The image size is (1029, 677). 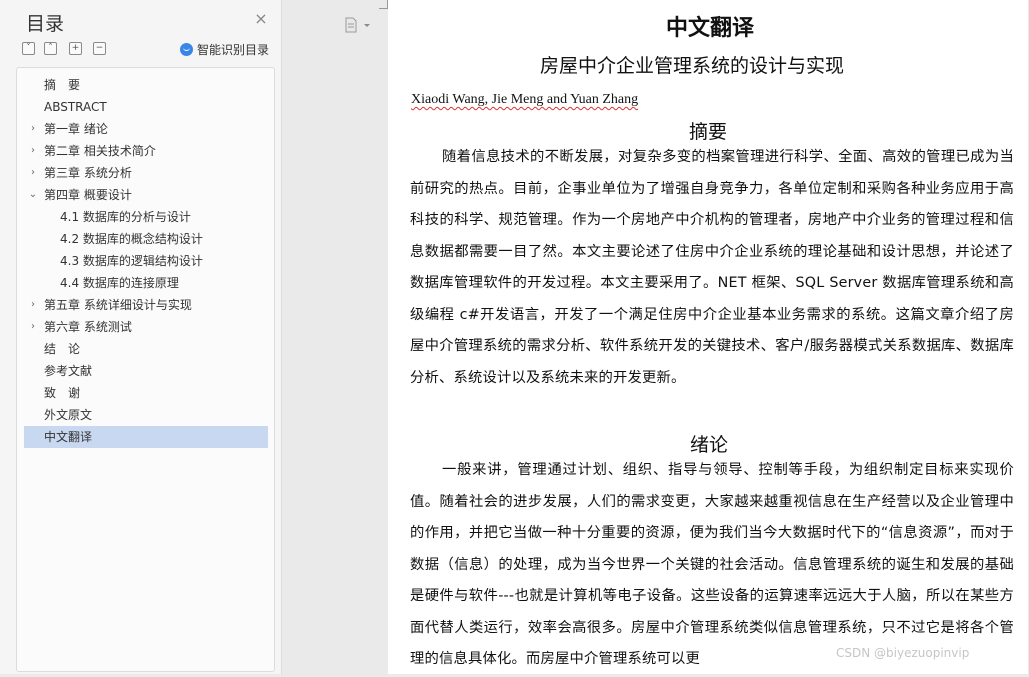 What do you see at coordinates (383, 8) in the screenshot?
I see `page-corner-mark` at bounding box center [383, 8].